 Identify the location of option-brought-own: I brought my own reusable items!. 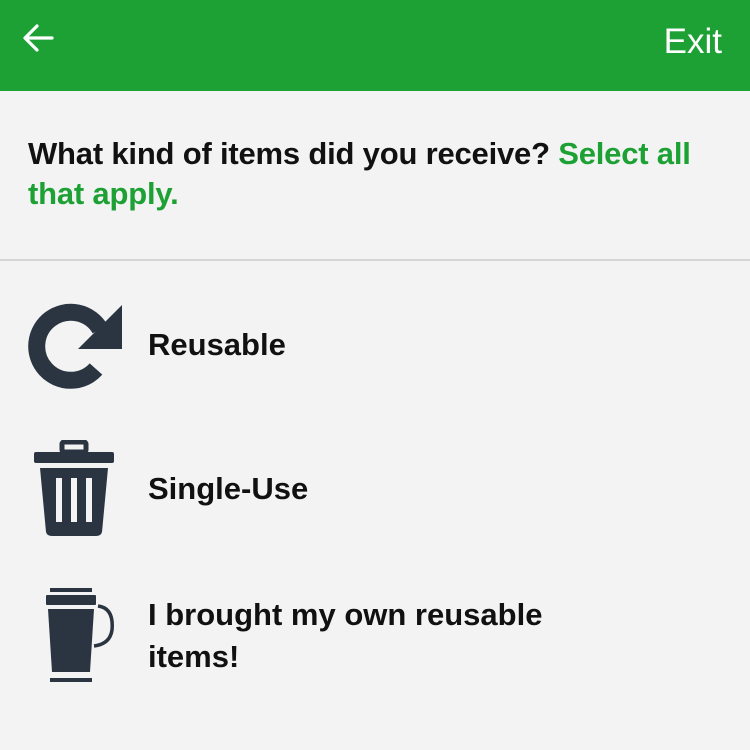
(375, 637).